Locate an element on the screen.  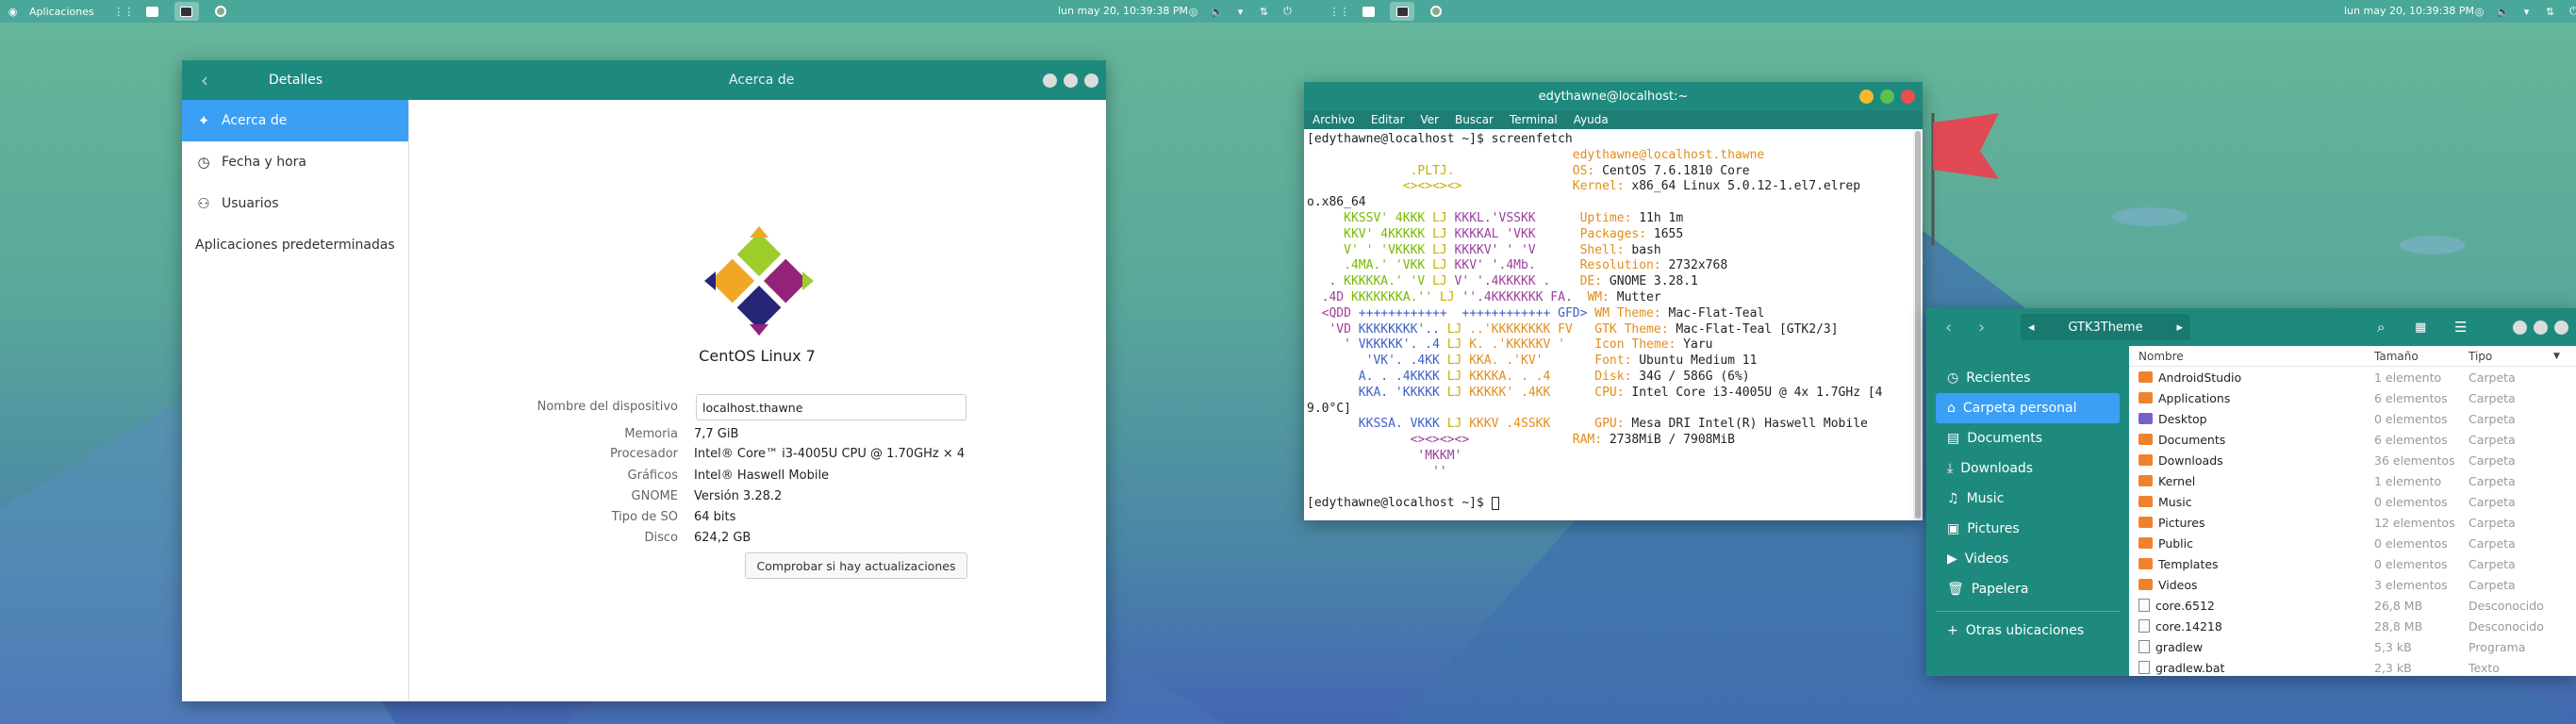
sidebar-item-label: Carpeta personal is located at coordinates (2019, 408).